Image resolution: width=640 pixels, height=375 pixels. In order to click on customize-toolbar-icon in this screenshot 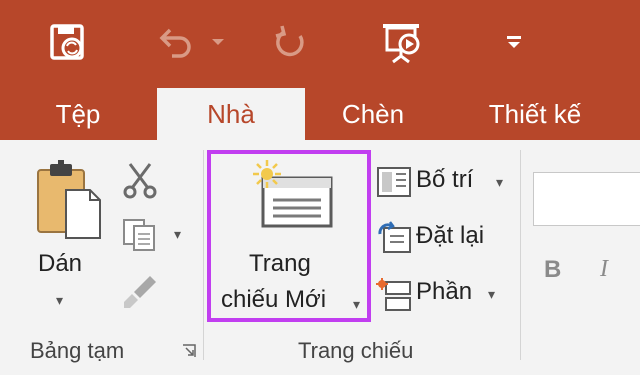, I will do `click(514, 42)`.